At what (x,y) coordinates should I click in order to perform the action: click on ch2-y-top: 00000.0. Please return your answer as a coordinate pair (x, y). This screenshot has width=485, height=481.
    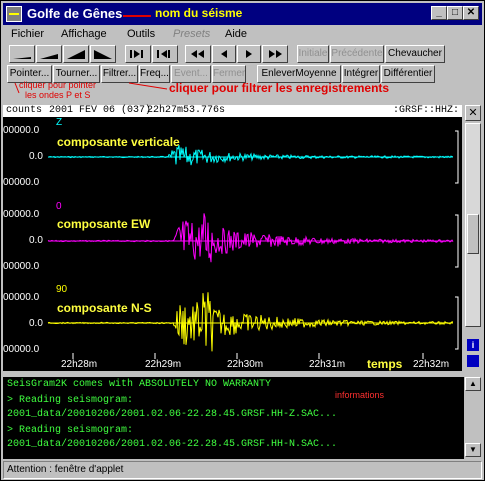
    Looking at the image, I should click on (21, 214).